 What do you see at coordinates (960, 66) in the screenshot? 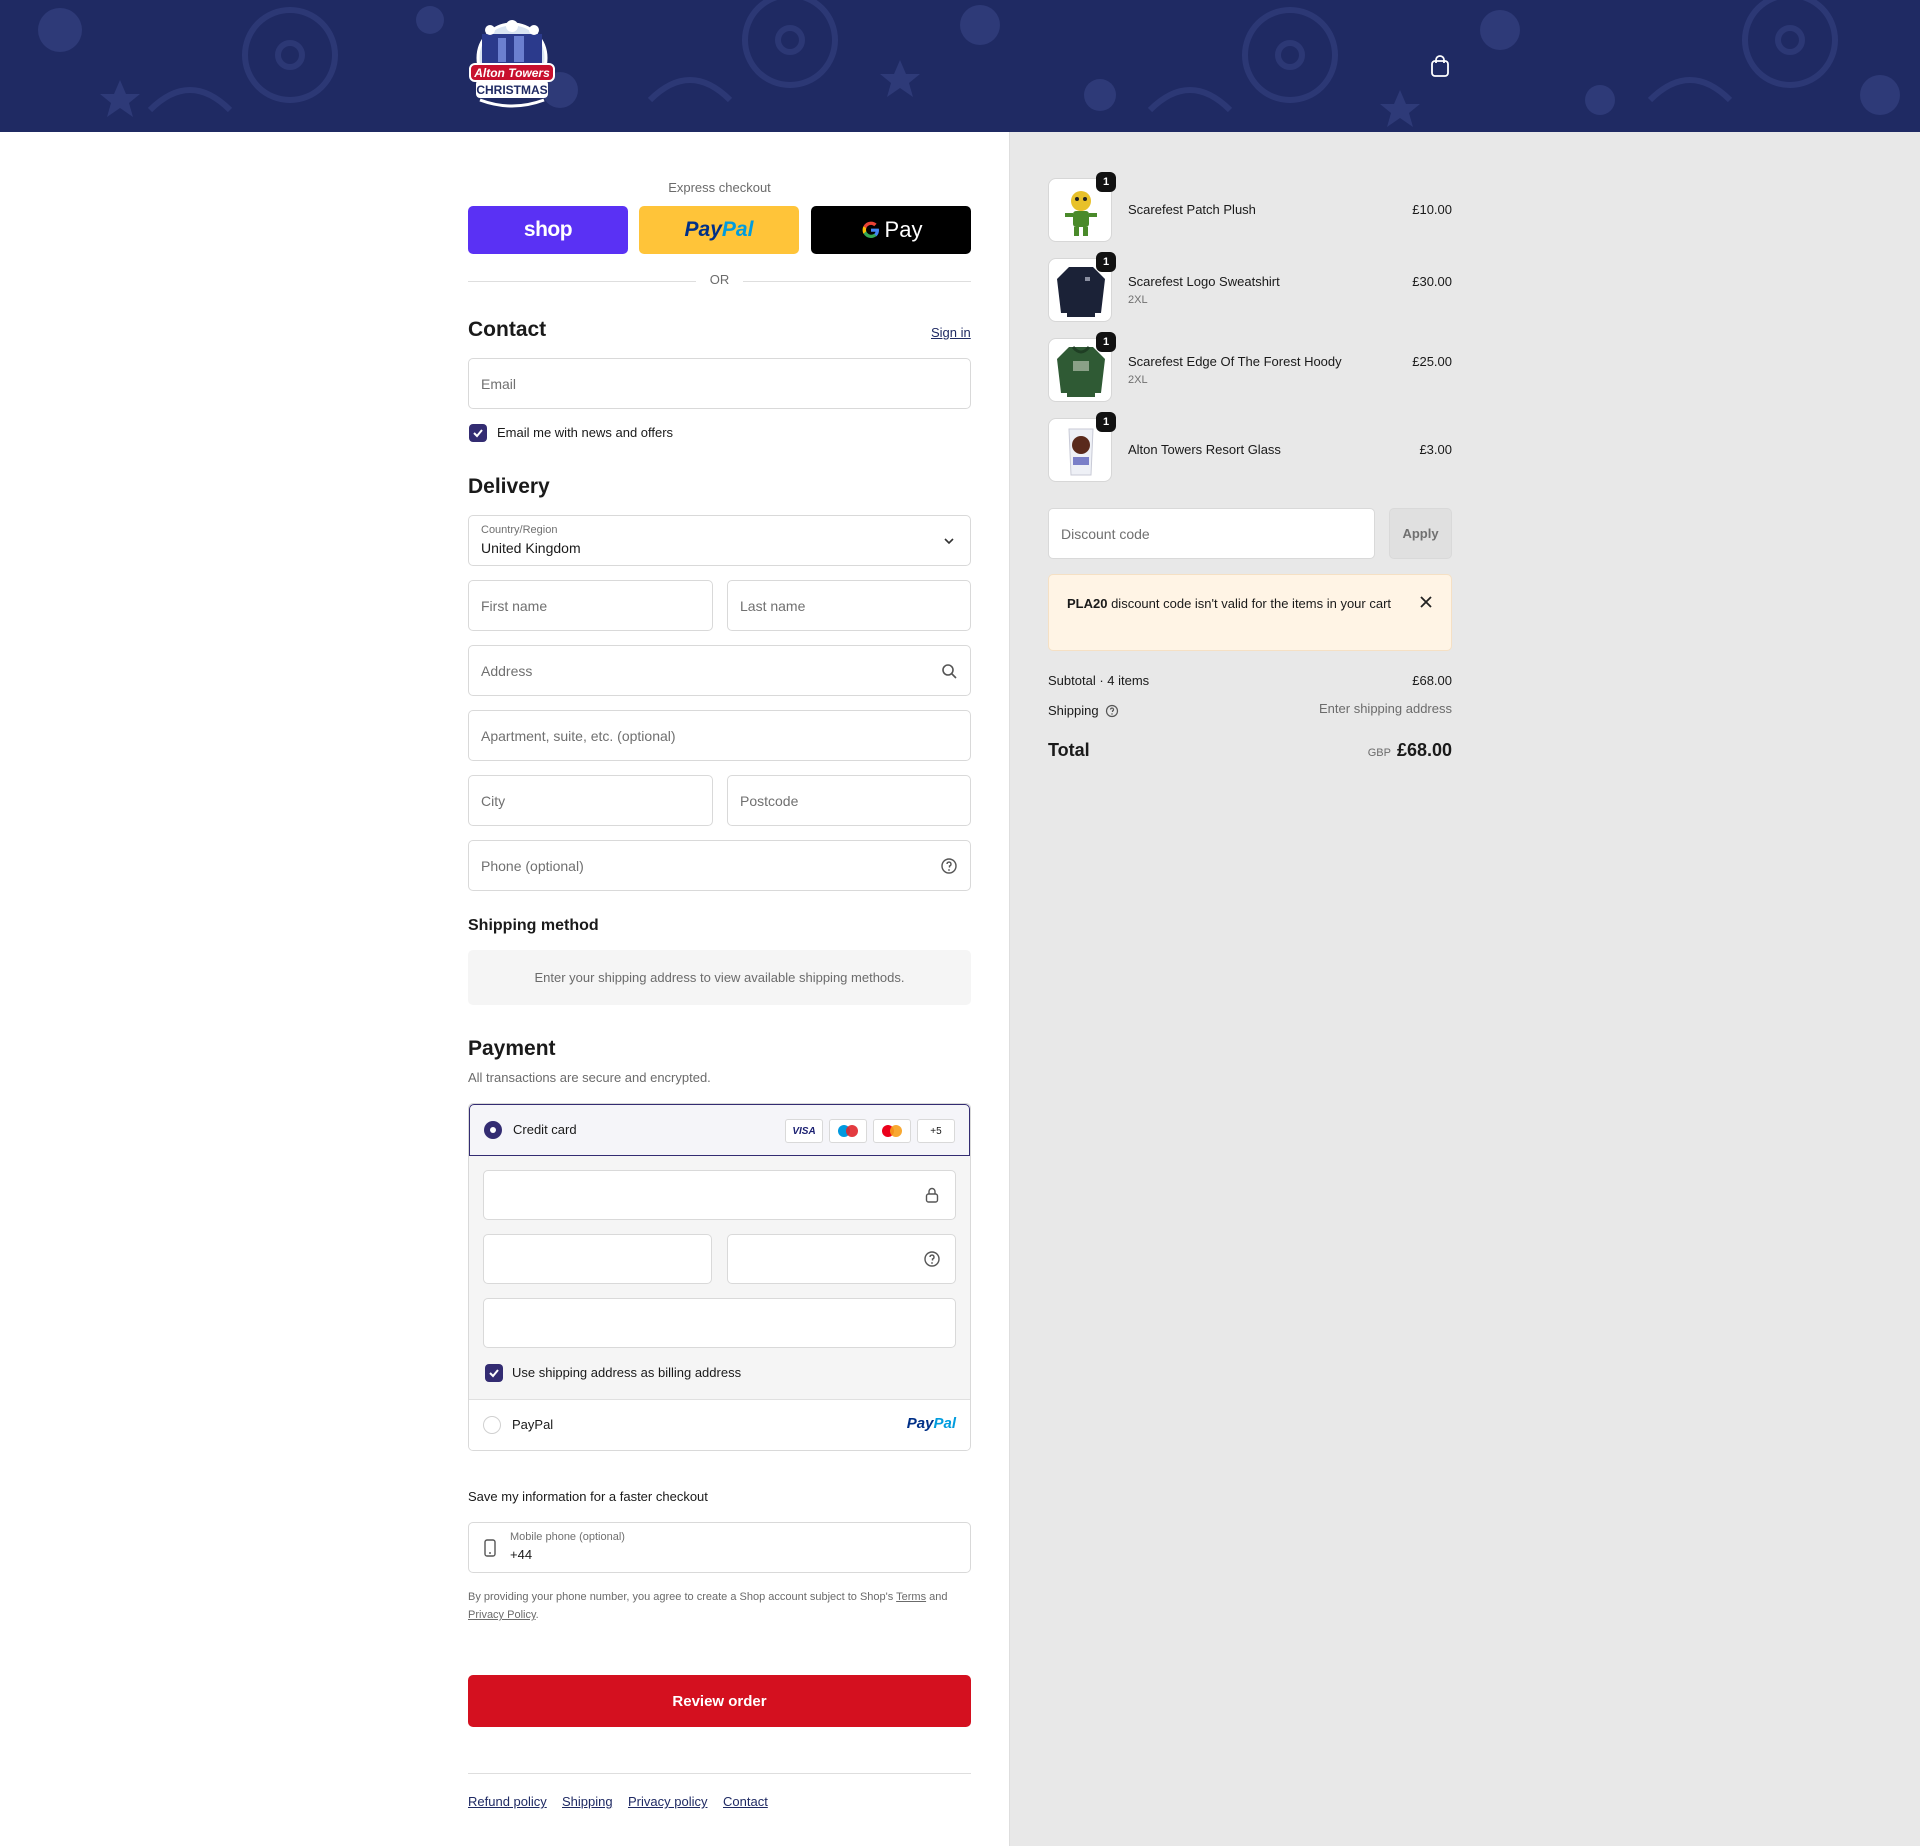
I see `header-banner: Alton Towers CHRISTMAS` at bounding box center [960, 66].